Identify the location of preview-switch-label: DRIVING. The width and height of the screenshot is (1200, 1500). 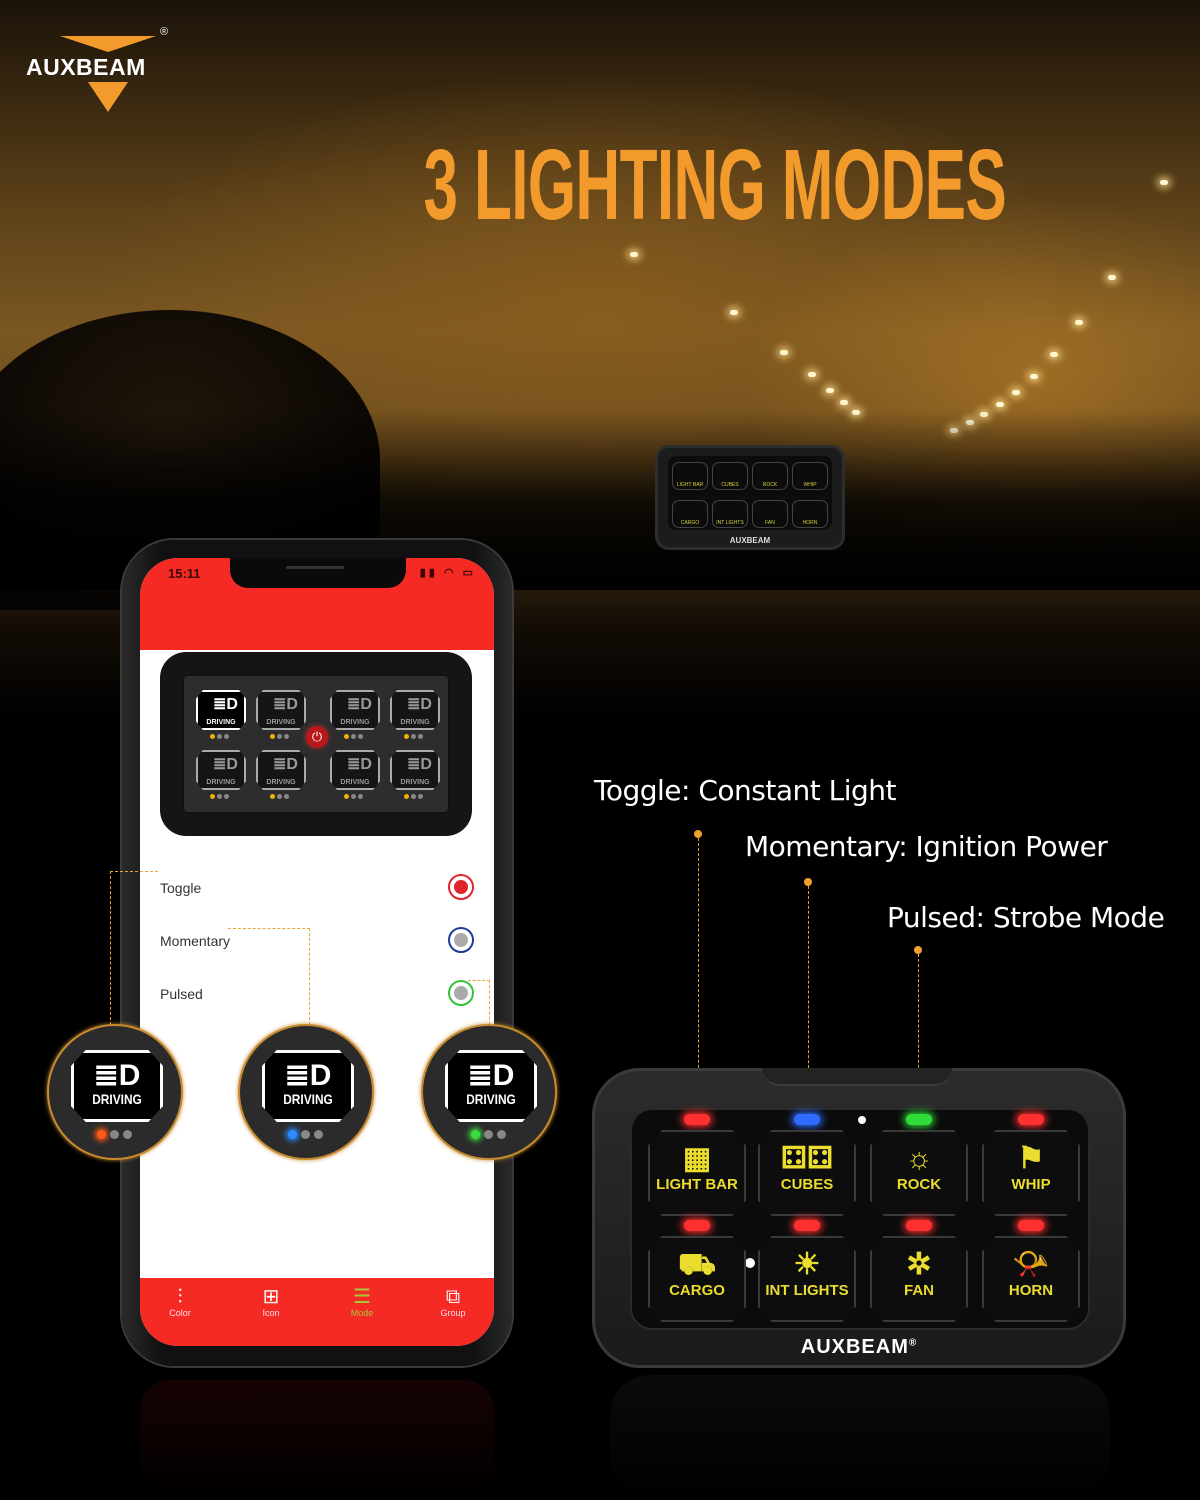
(415, 782).